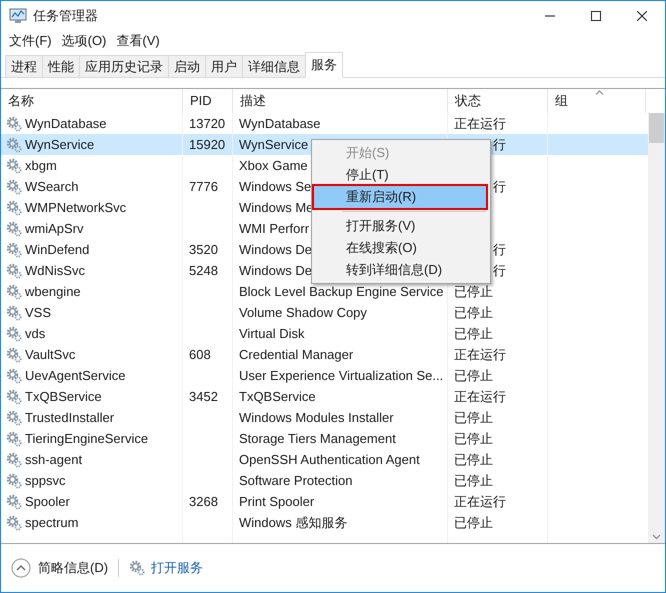  Describe the element at coordinates (203, 397) in the screenshot. I see `pid-cell-text: 3452` at that location.